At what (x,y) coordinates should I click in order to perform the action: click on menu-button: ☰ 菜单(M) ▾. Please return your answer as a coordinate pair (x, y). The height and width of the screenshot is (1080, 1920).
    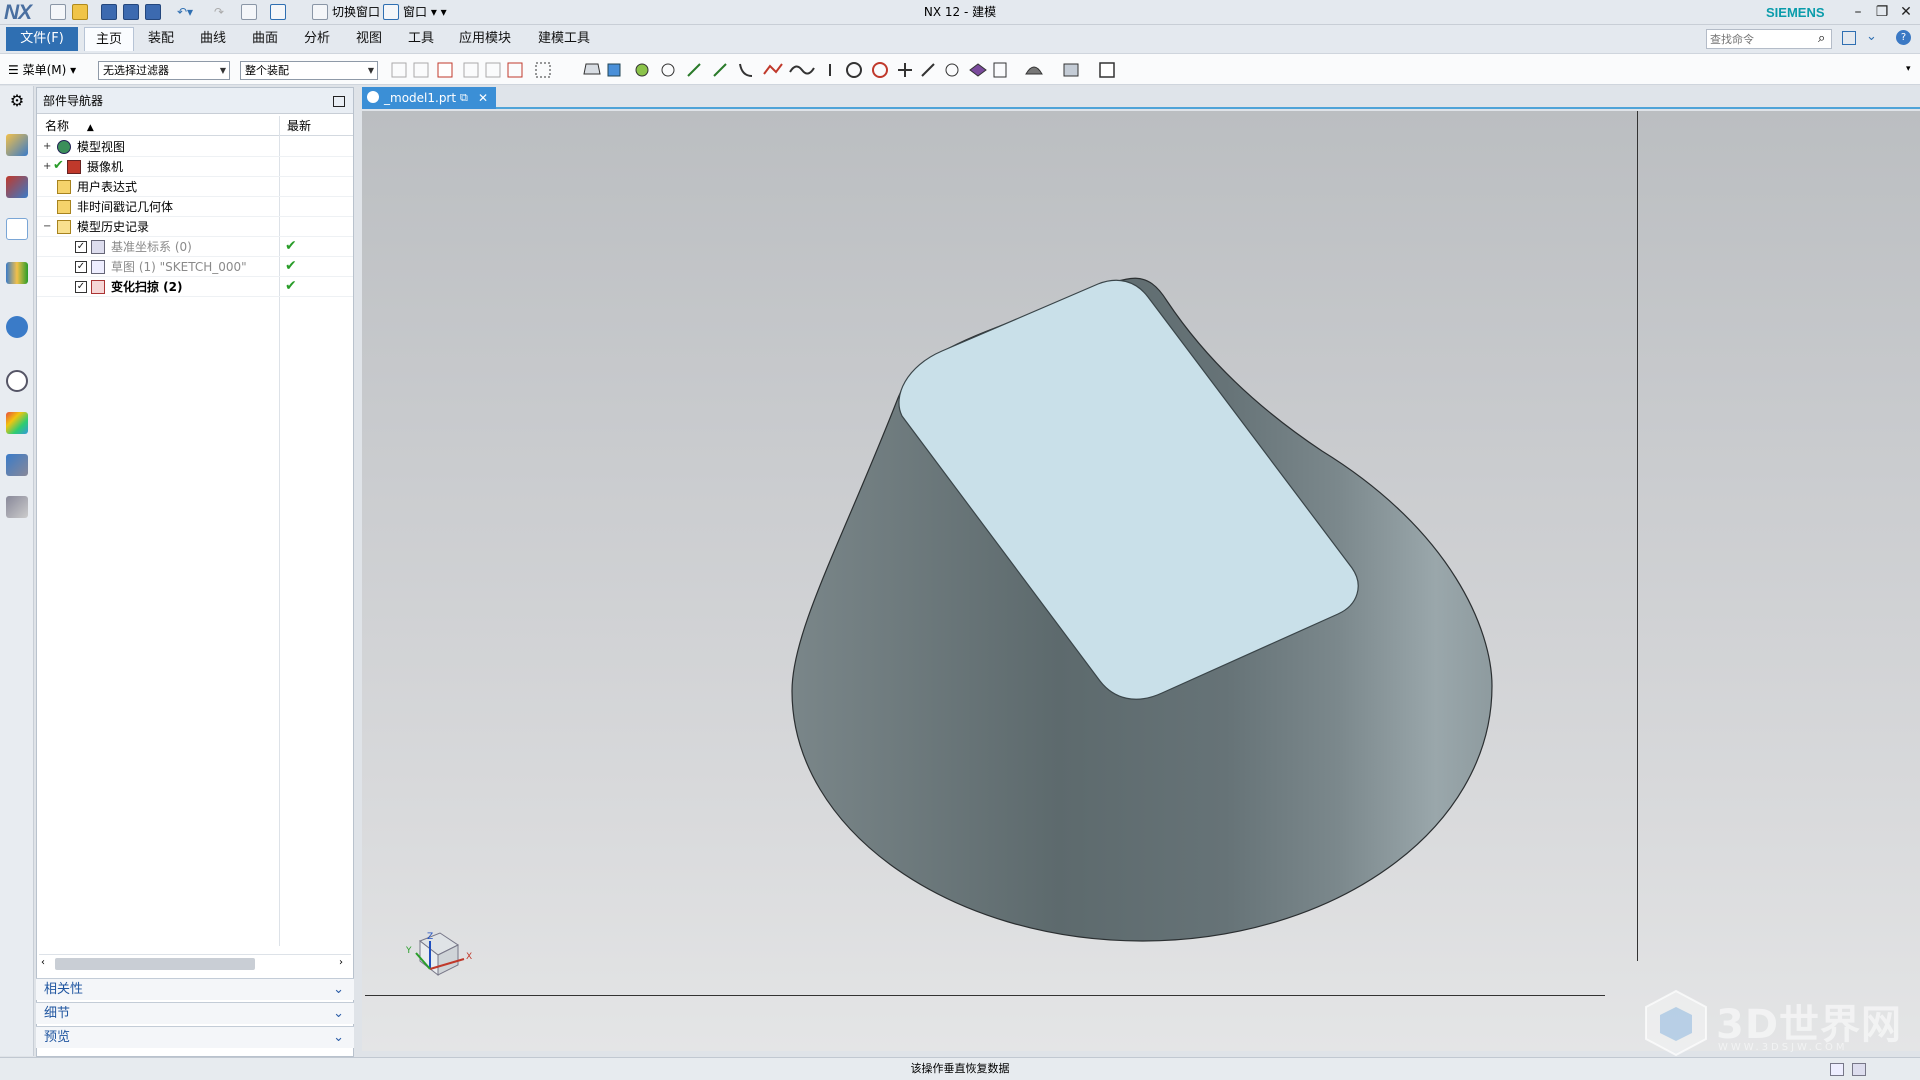
    Looking at the image, I should click on (42, 70).